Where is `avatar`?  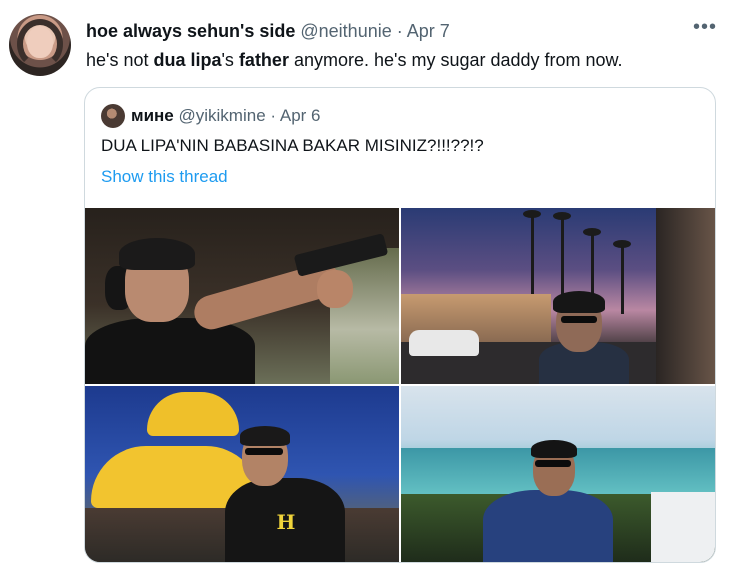
avatar is located at coordinates (40, 45).